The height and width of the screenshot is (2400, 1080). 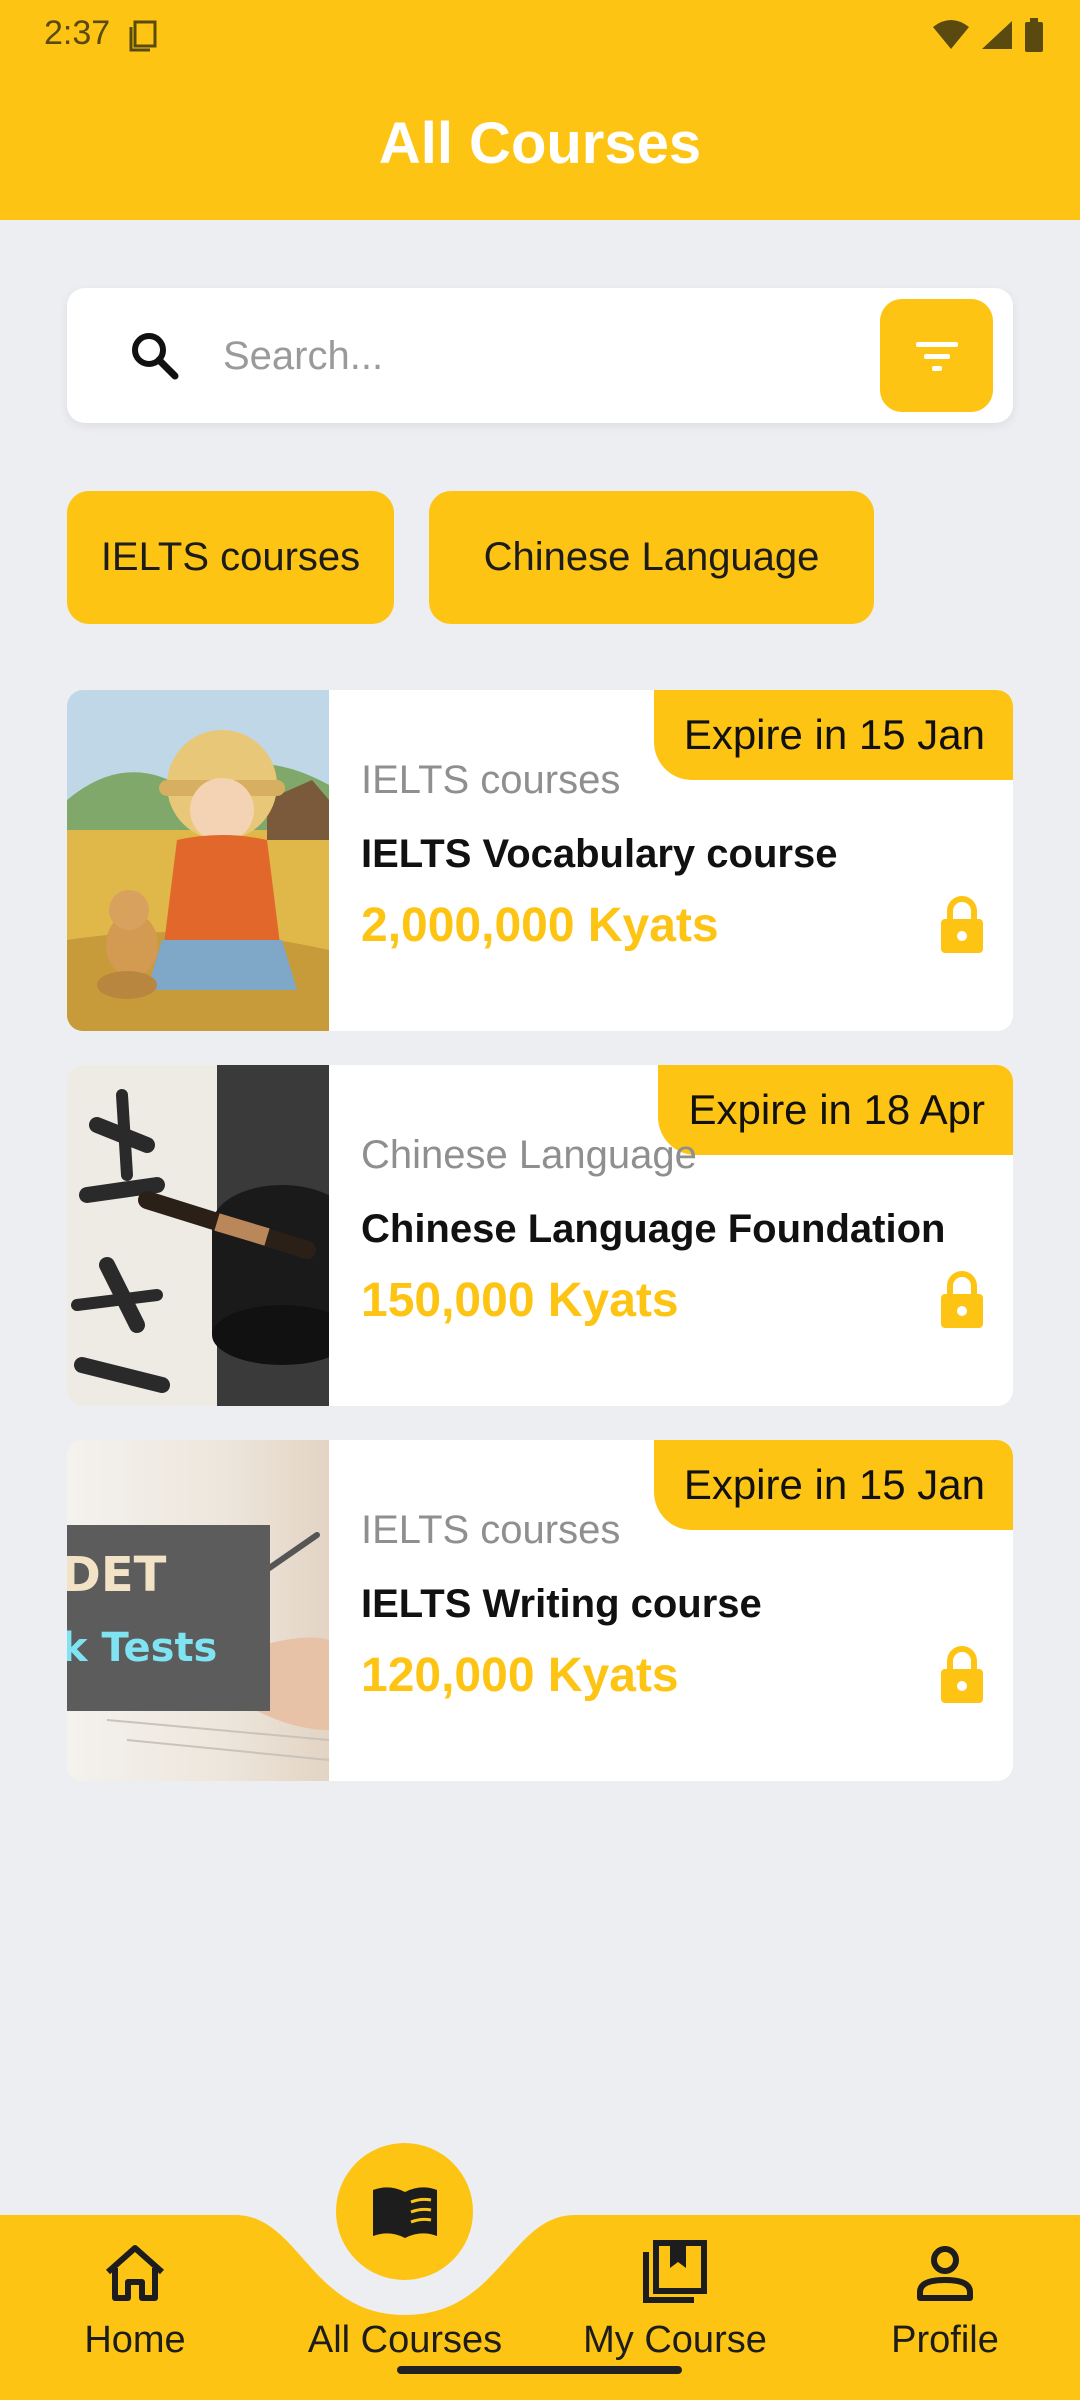 I want to click on nav-label: Home, so click(x=135, y=2340).